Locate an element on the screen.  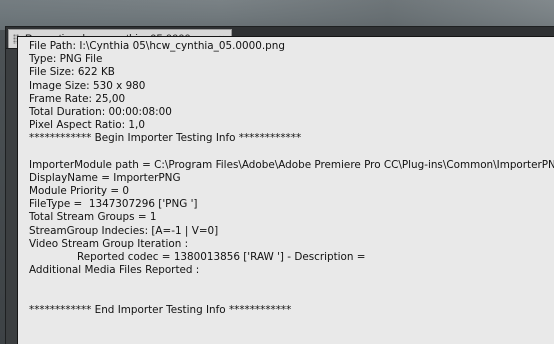
properties-line: Total Stream Groups = 1 is located at coordinates (93, 217).